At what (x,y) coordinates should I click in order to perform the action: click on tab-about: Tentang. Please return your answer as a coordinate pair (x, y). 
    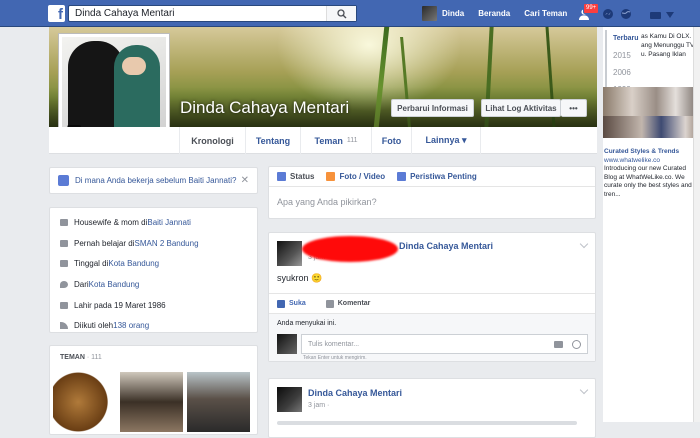
    Looking at the image, I should click on (273, 140).